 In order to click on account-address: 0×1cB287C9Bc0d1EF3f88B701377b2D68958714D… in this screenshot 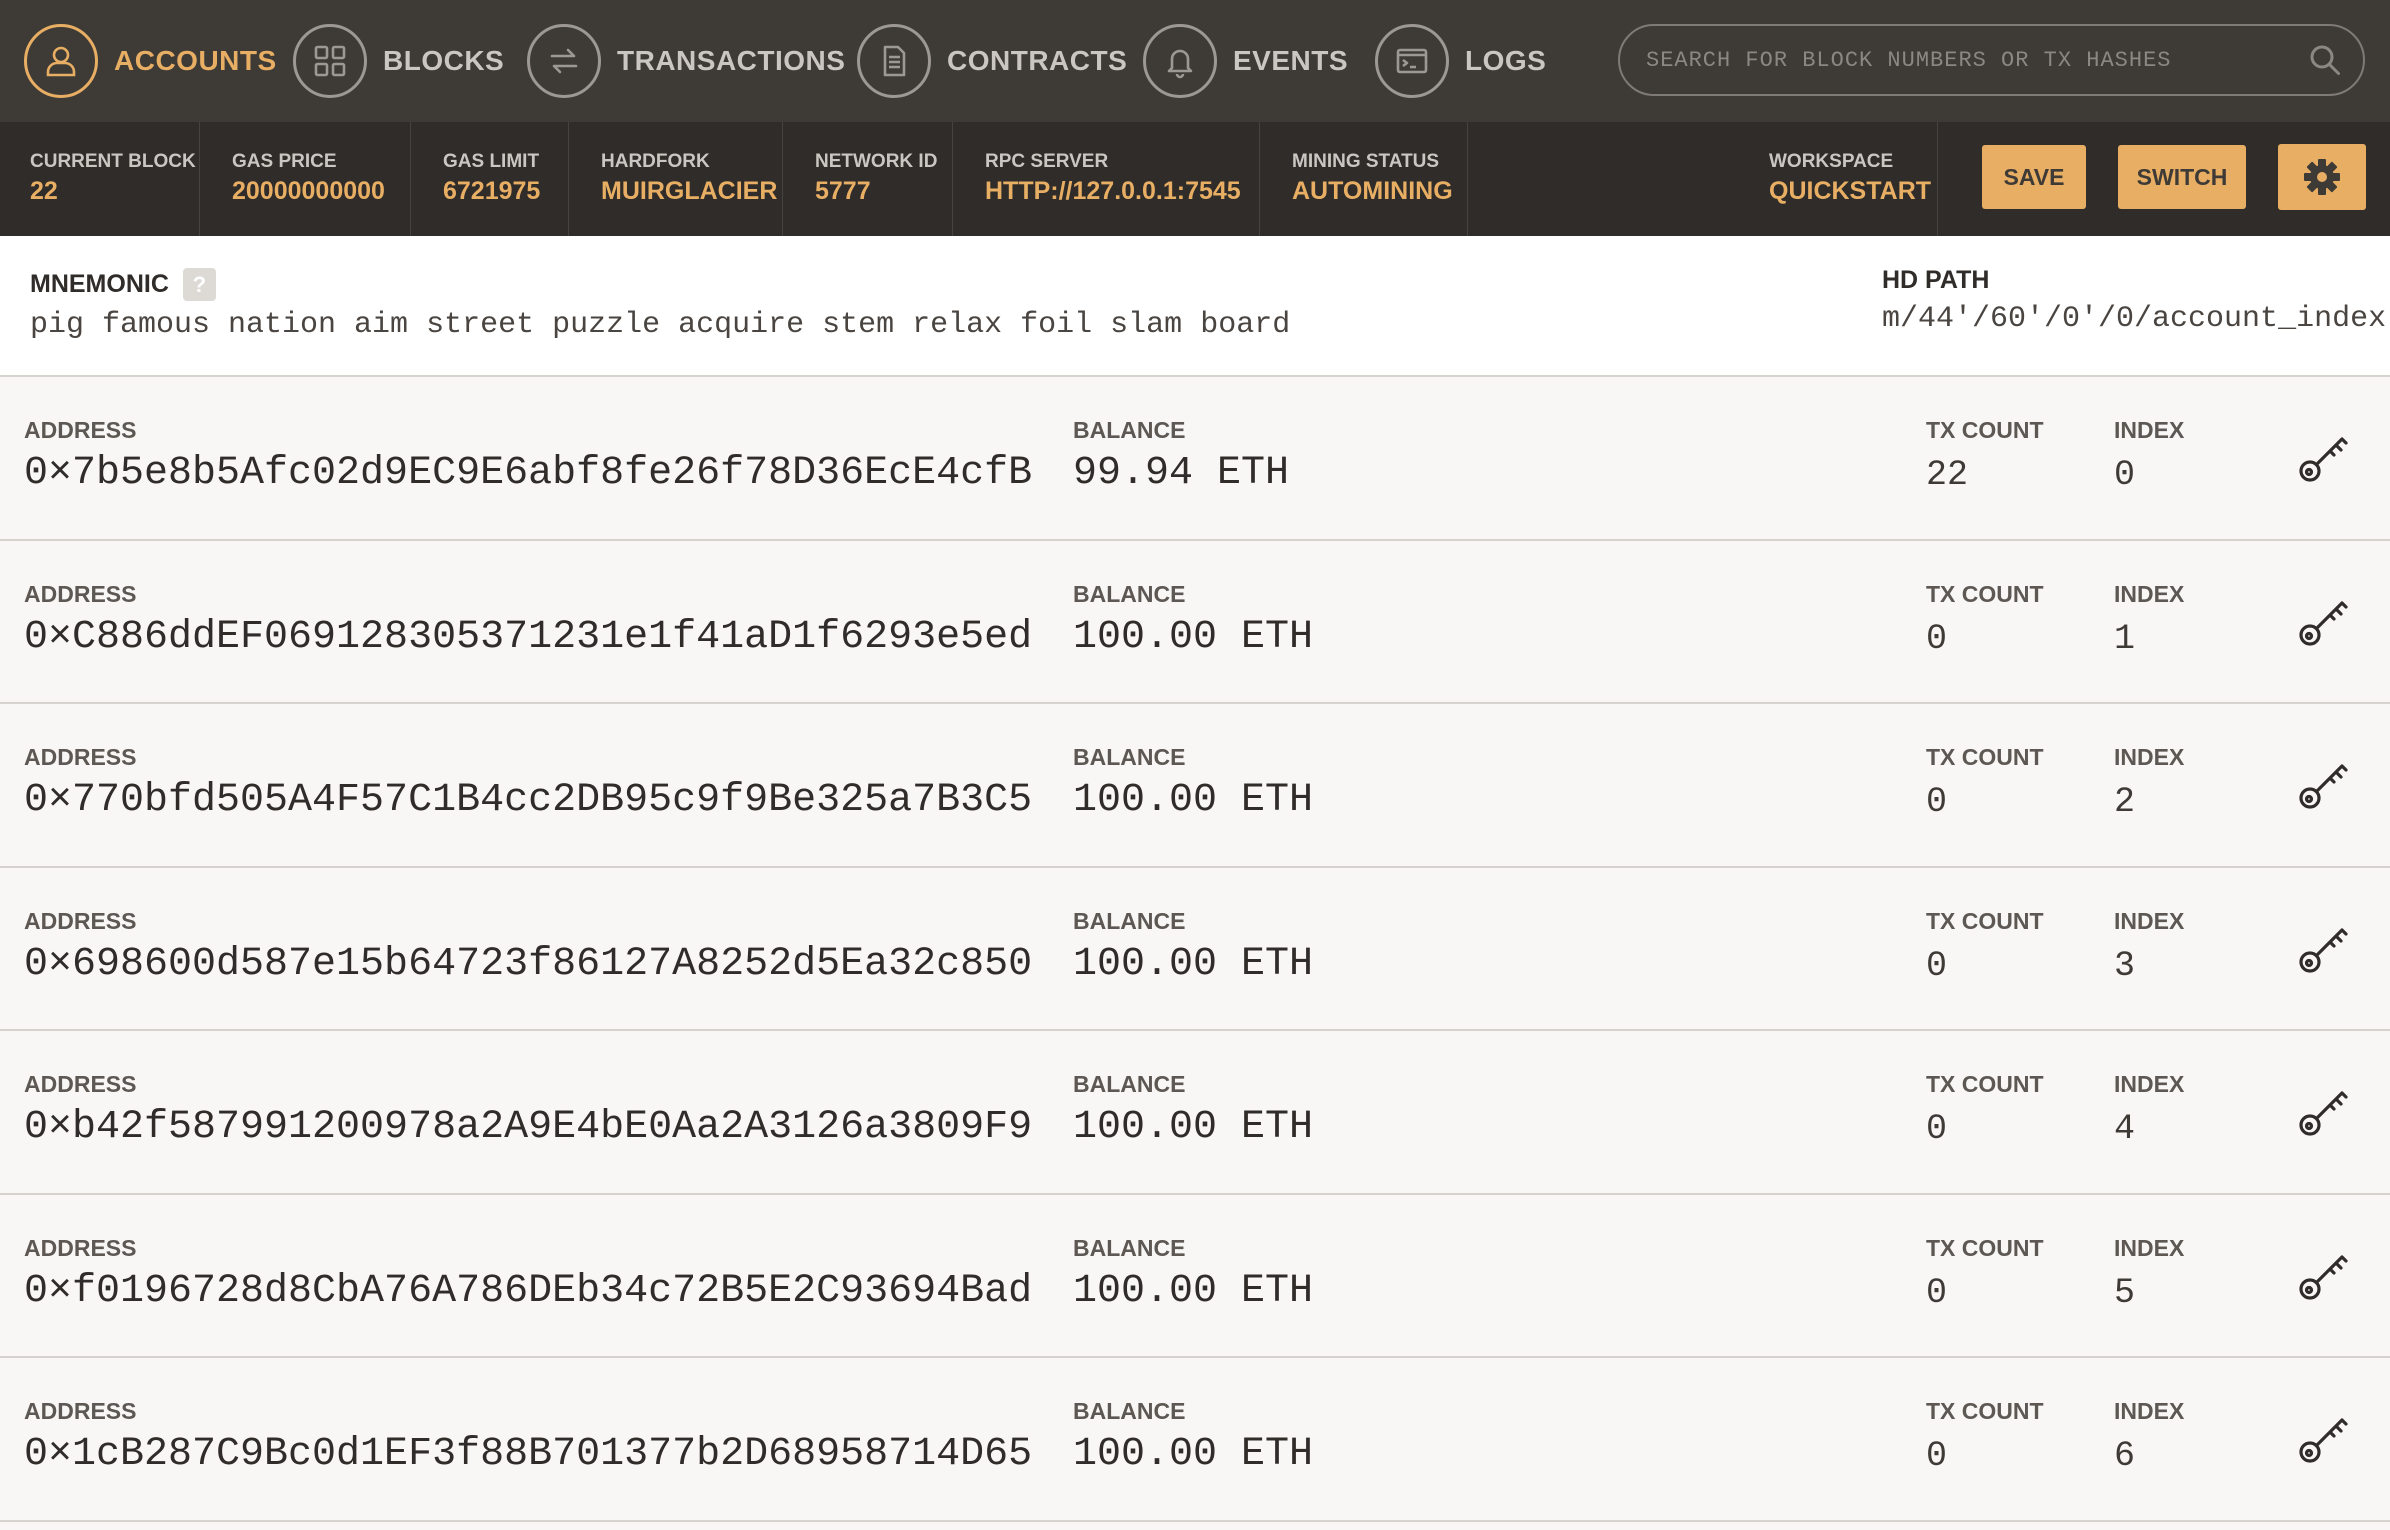, I will do `click(528, 1454)`.